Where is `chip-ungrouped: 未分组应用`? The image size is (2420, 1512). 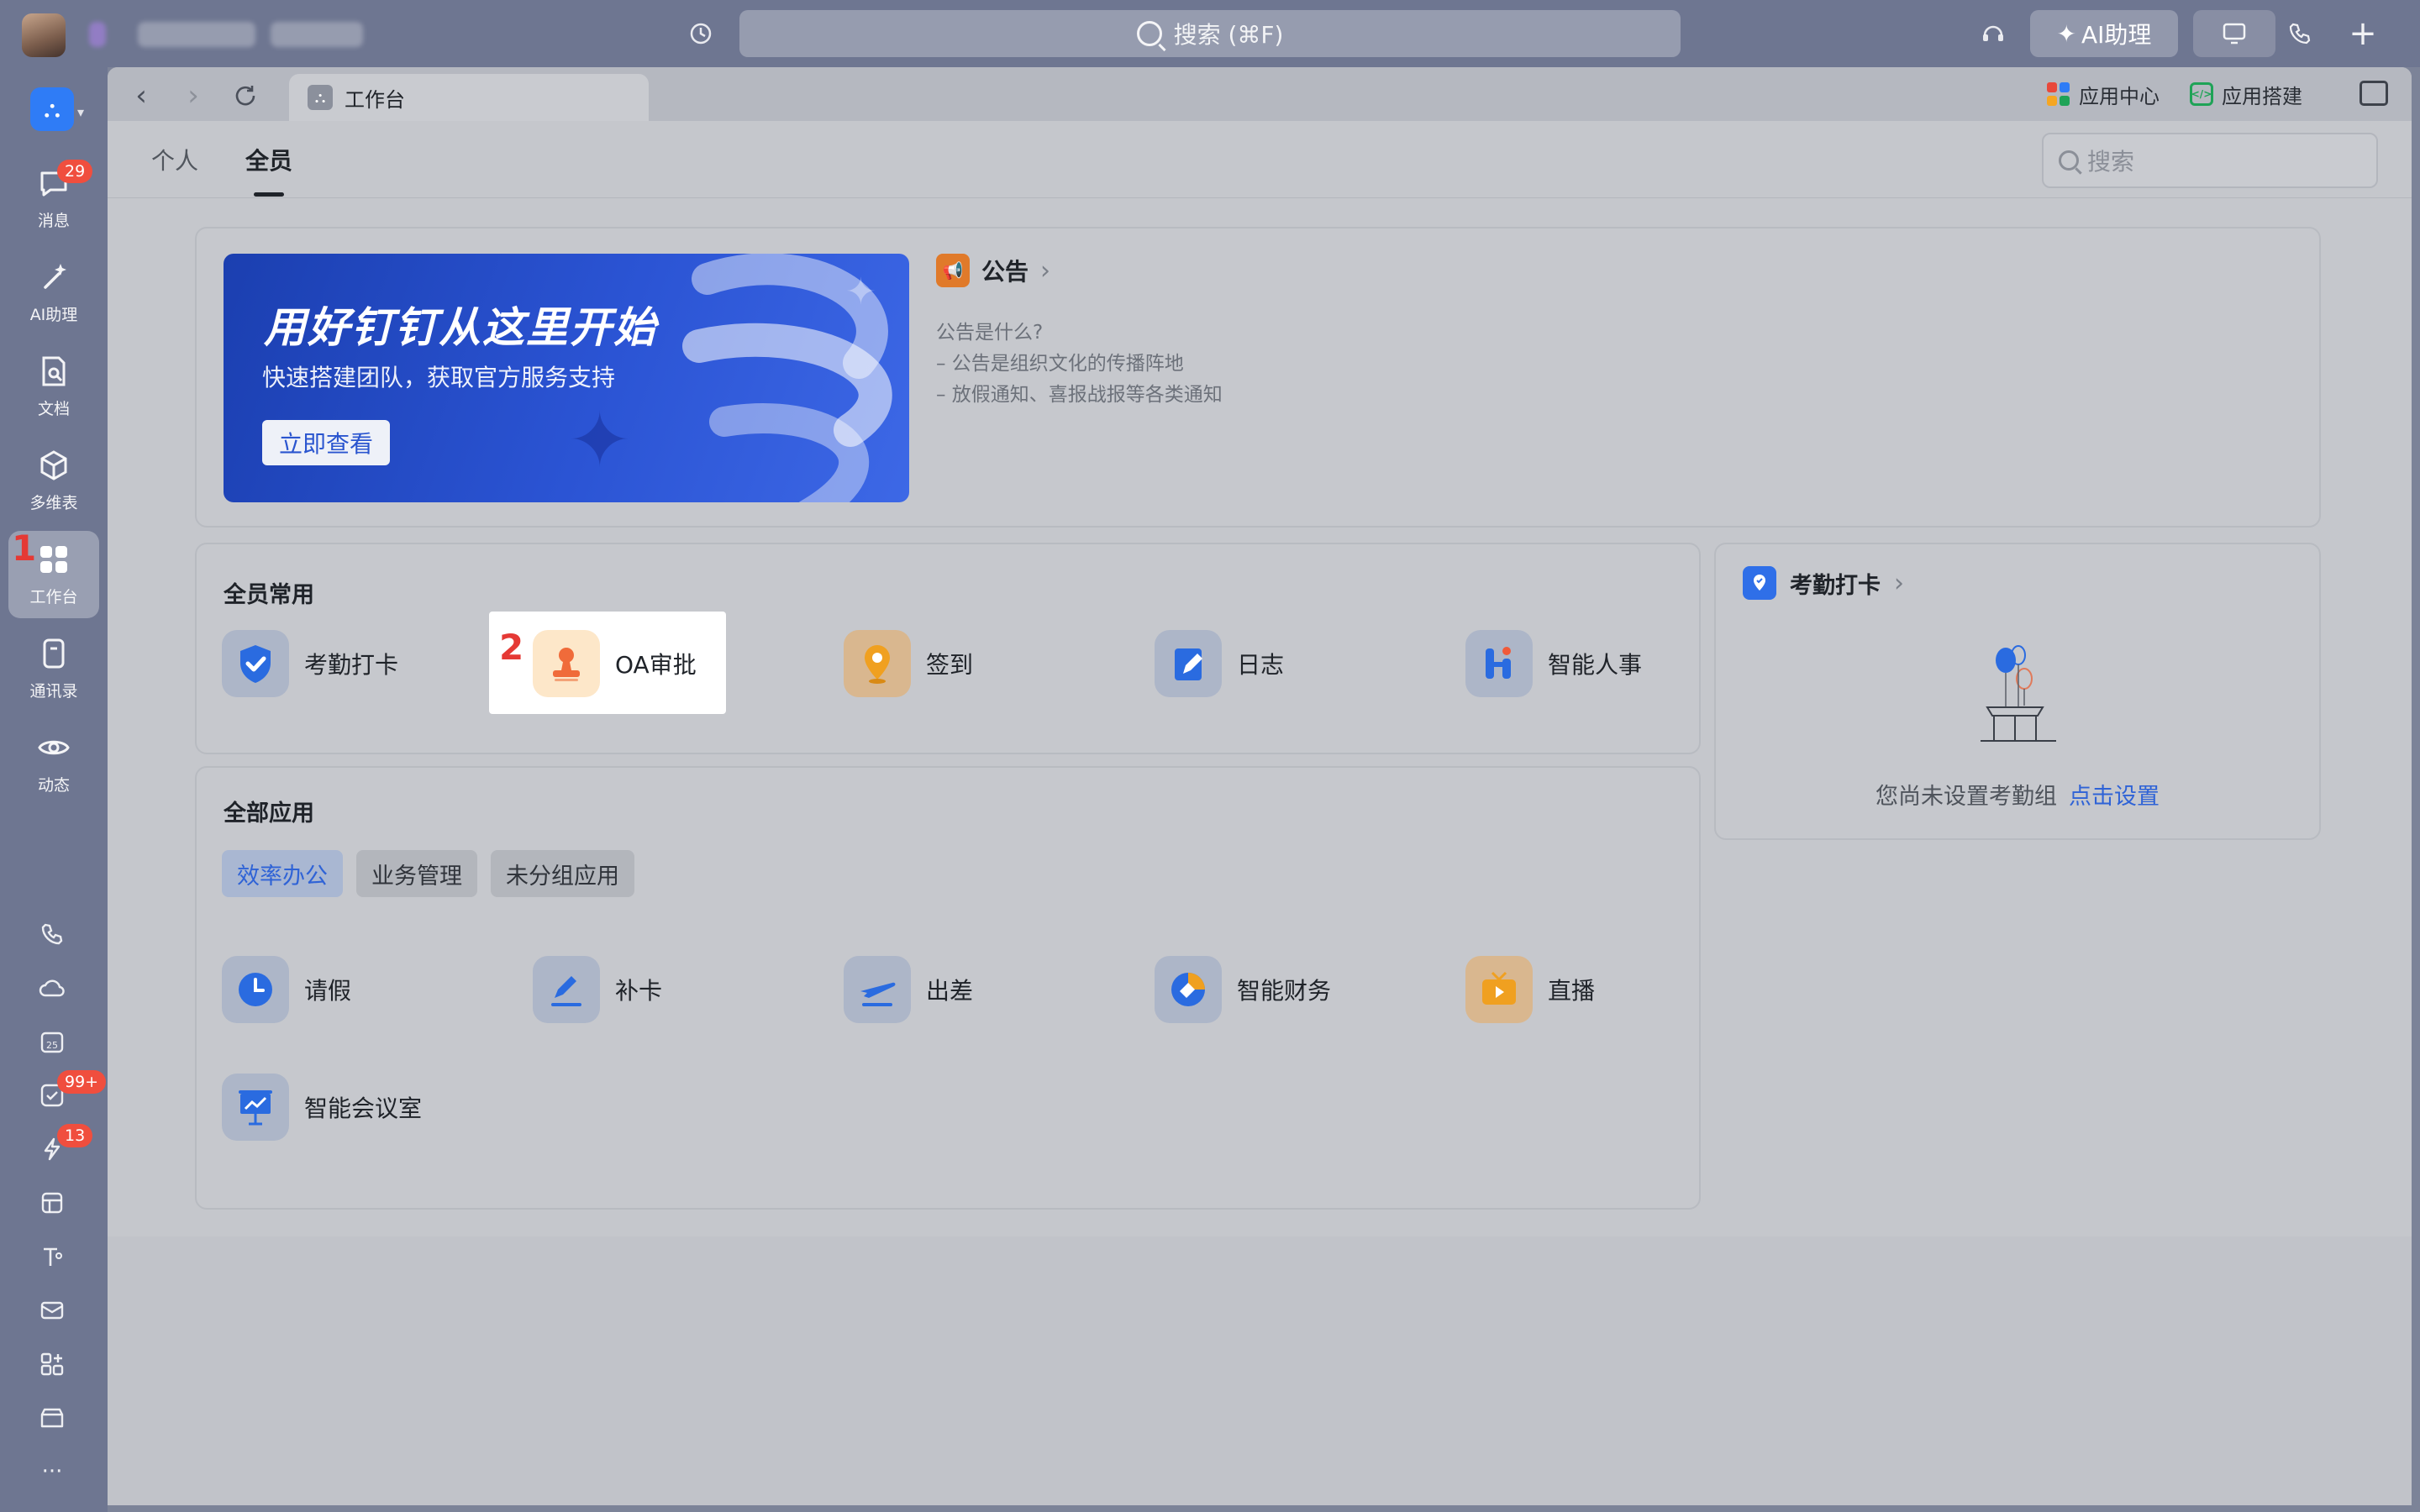
chip-ungrouped: 未分组应用 is located at coordinates (562, 873).